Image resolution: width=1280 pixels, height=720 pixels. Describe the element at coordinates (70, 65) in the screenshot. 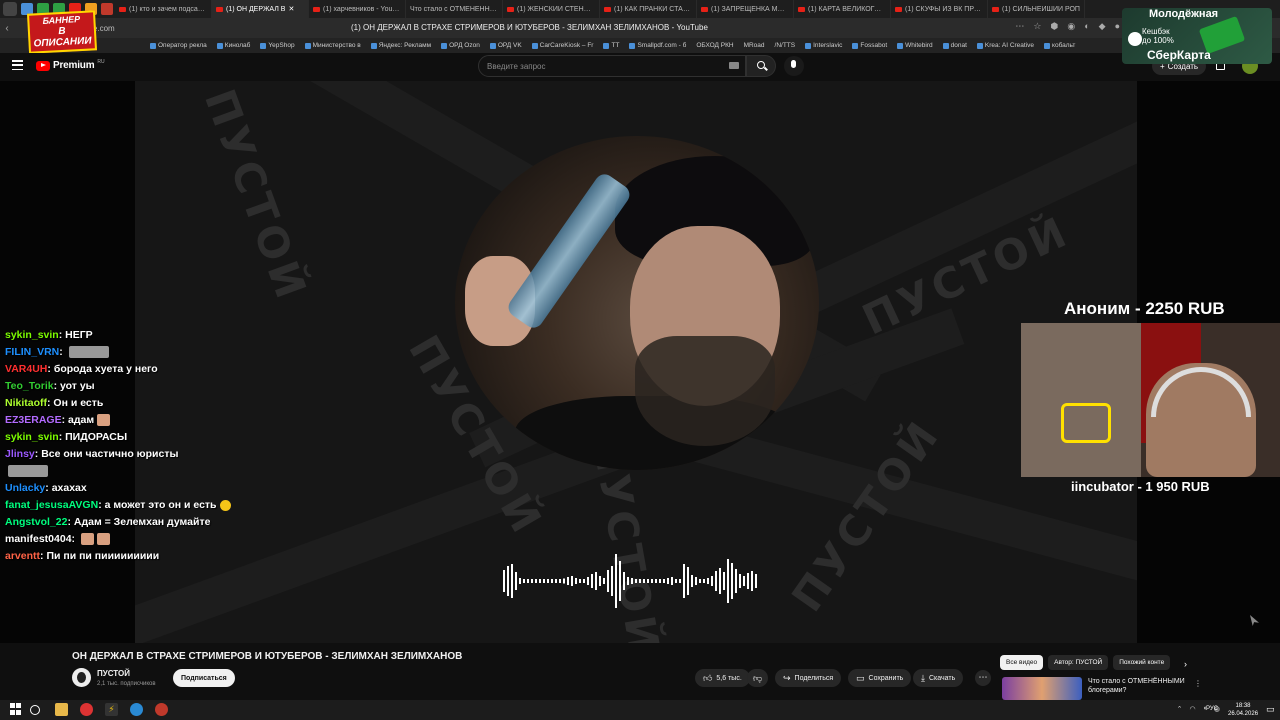

I see `youtube-logo: Premium RU` at that location.